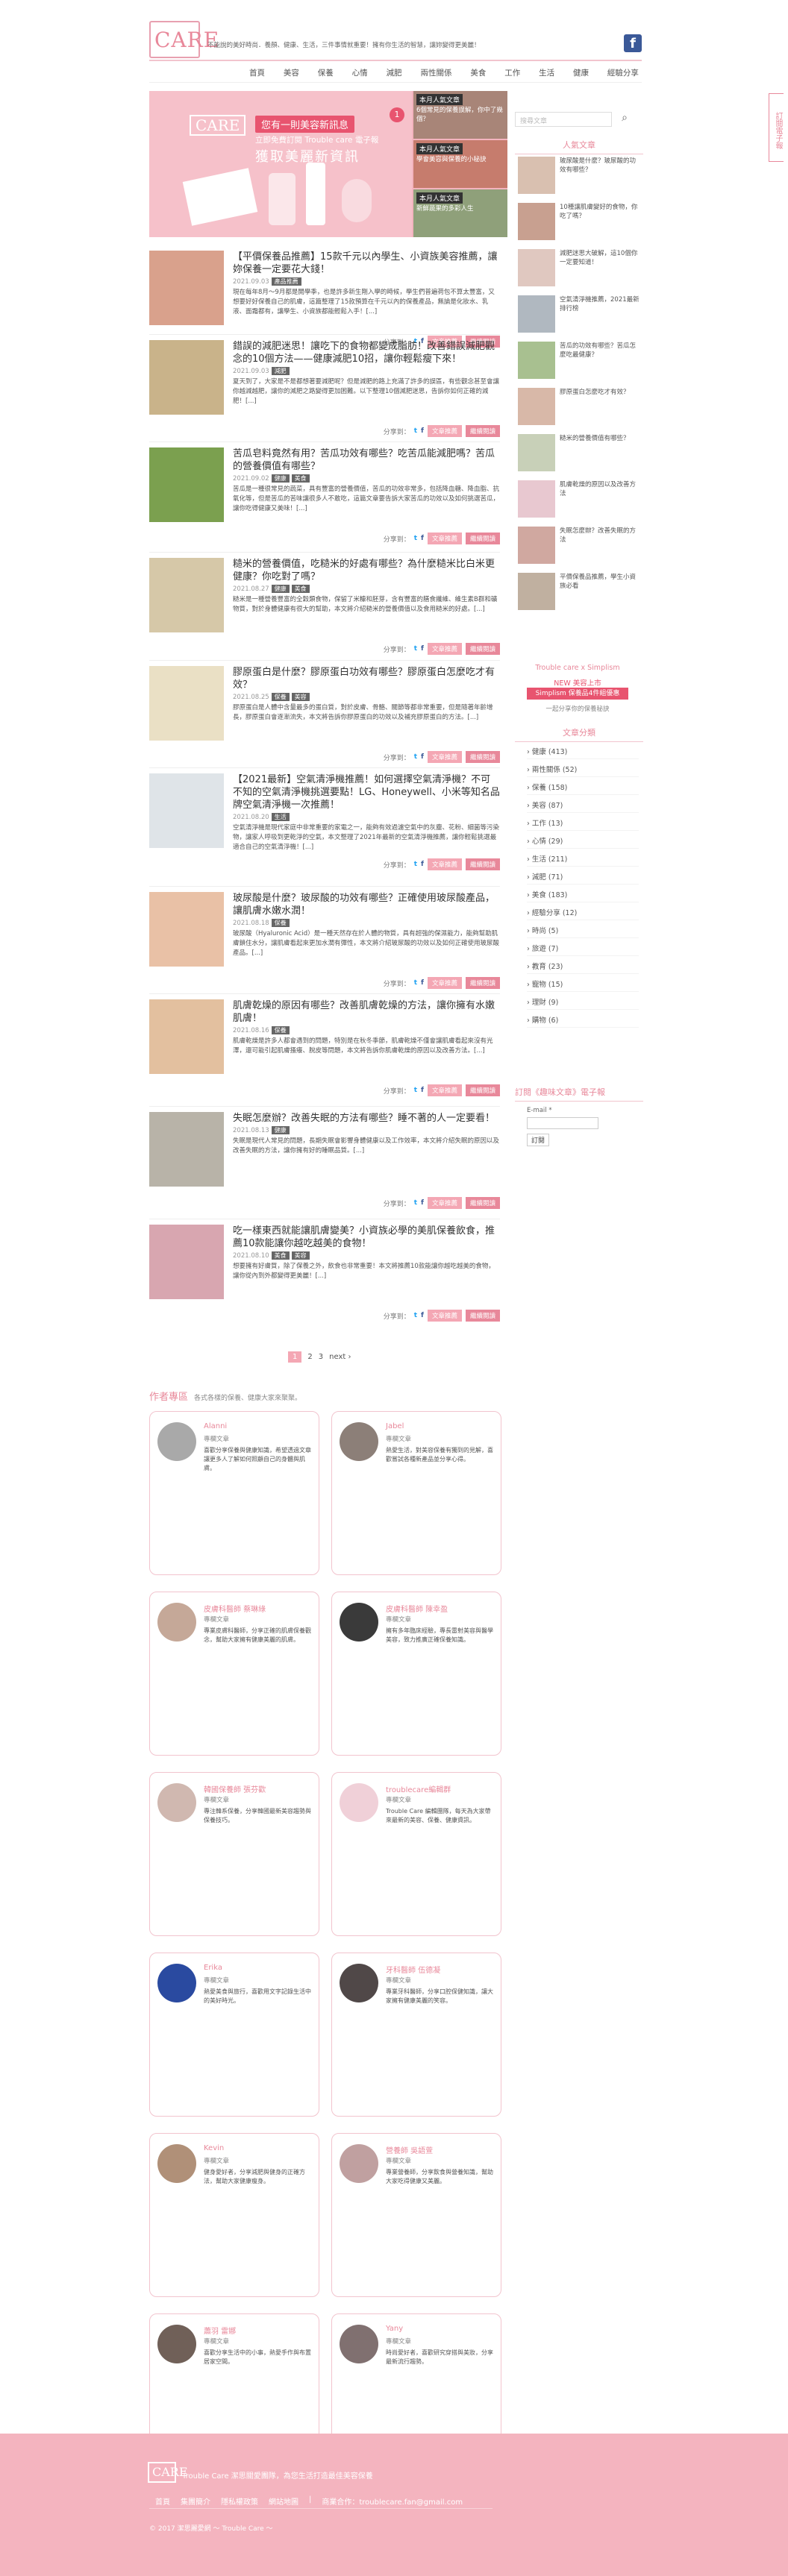 The width and height of the screenshot is (788, 2576). What do you see at coordinates (580, 455) in the screenshot?
I see `popular-item: 糙米的營養價值有哪些？` at bounding box center [580, 455].